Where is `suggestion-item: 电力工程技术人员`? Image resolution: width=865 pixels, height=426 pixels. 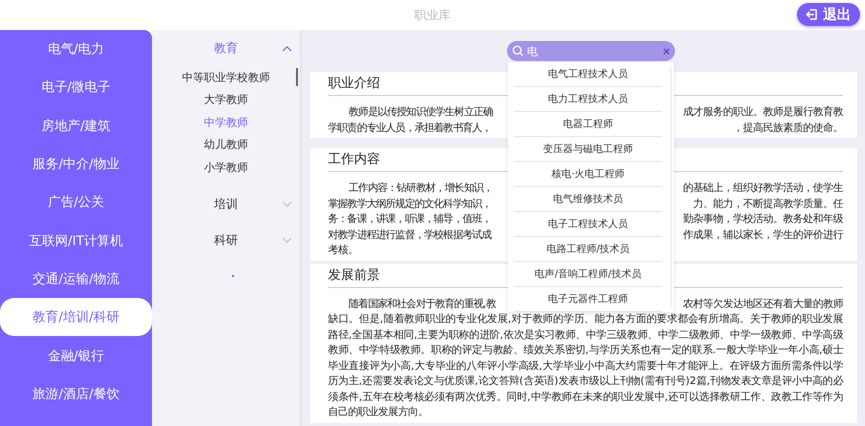
suggestion-item: 电力工程技术人员 is located at coordinates (588, 99).